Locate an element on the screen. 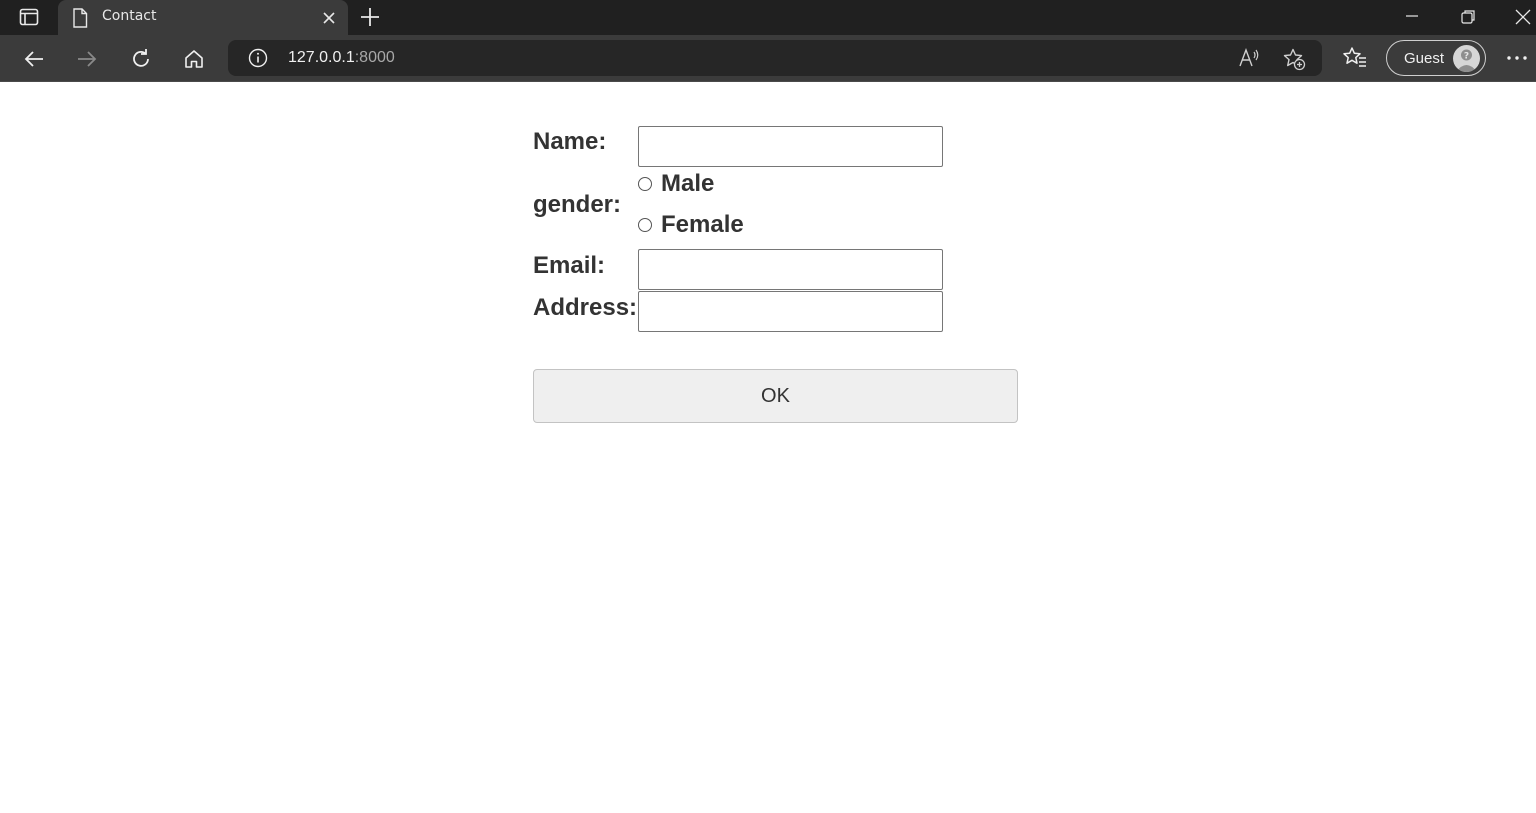  profile-label: Guest is located at coordinates (1424, 58).